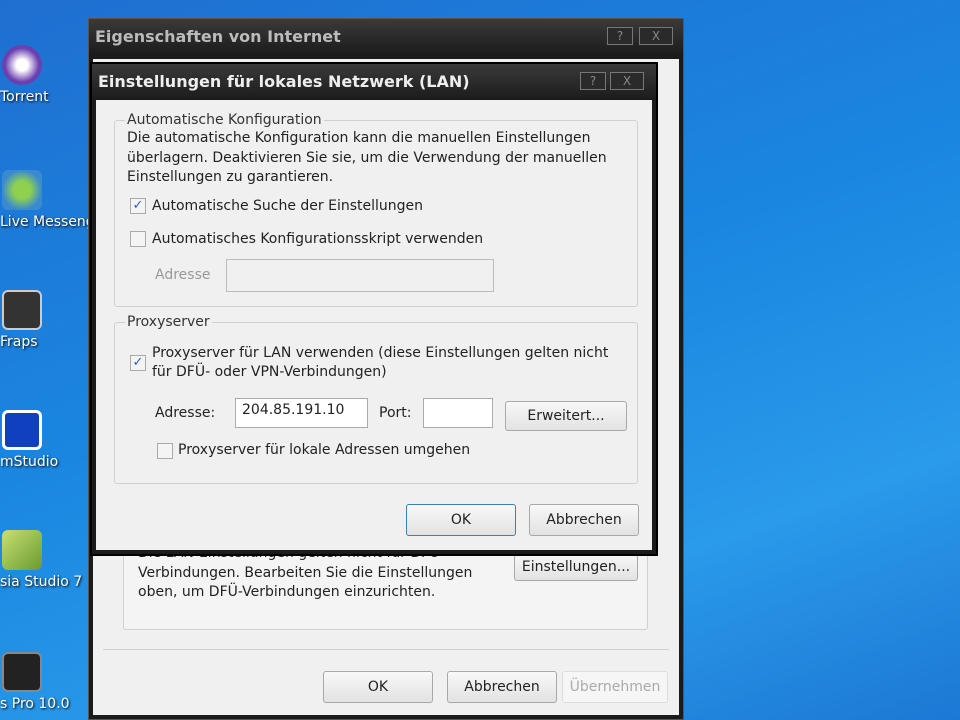 The width and height of the screenshot is (960, 720). I want to click on script-address-label: Adresse, so click(183, 275).